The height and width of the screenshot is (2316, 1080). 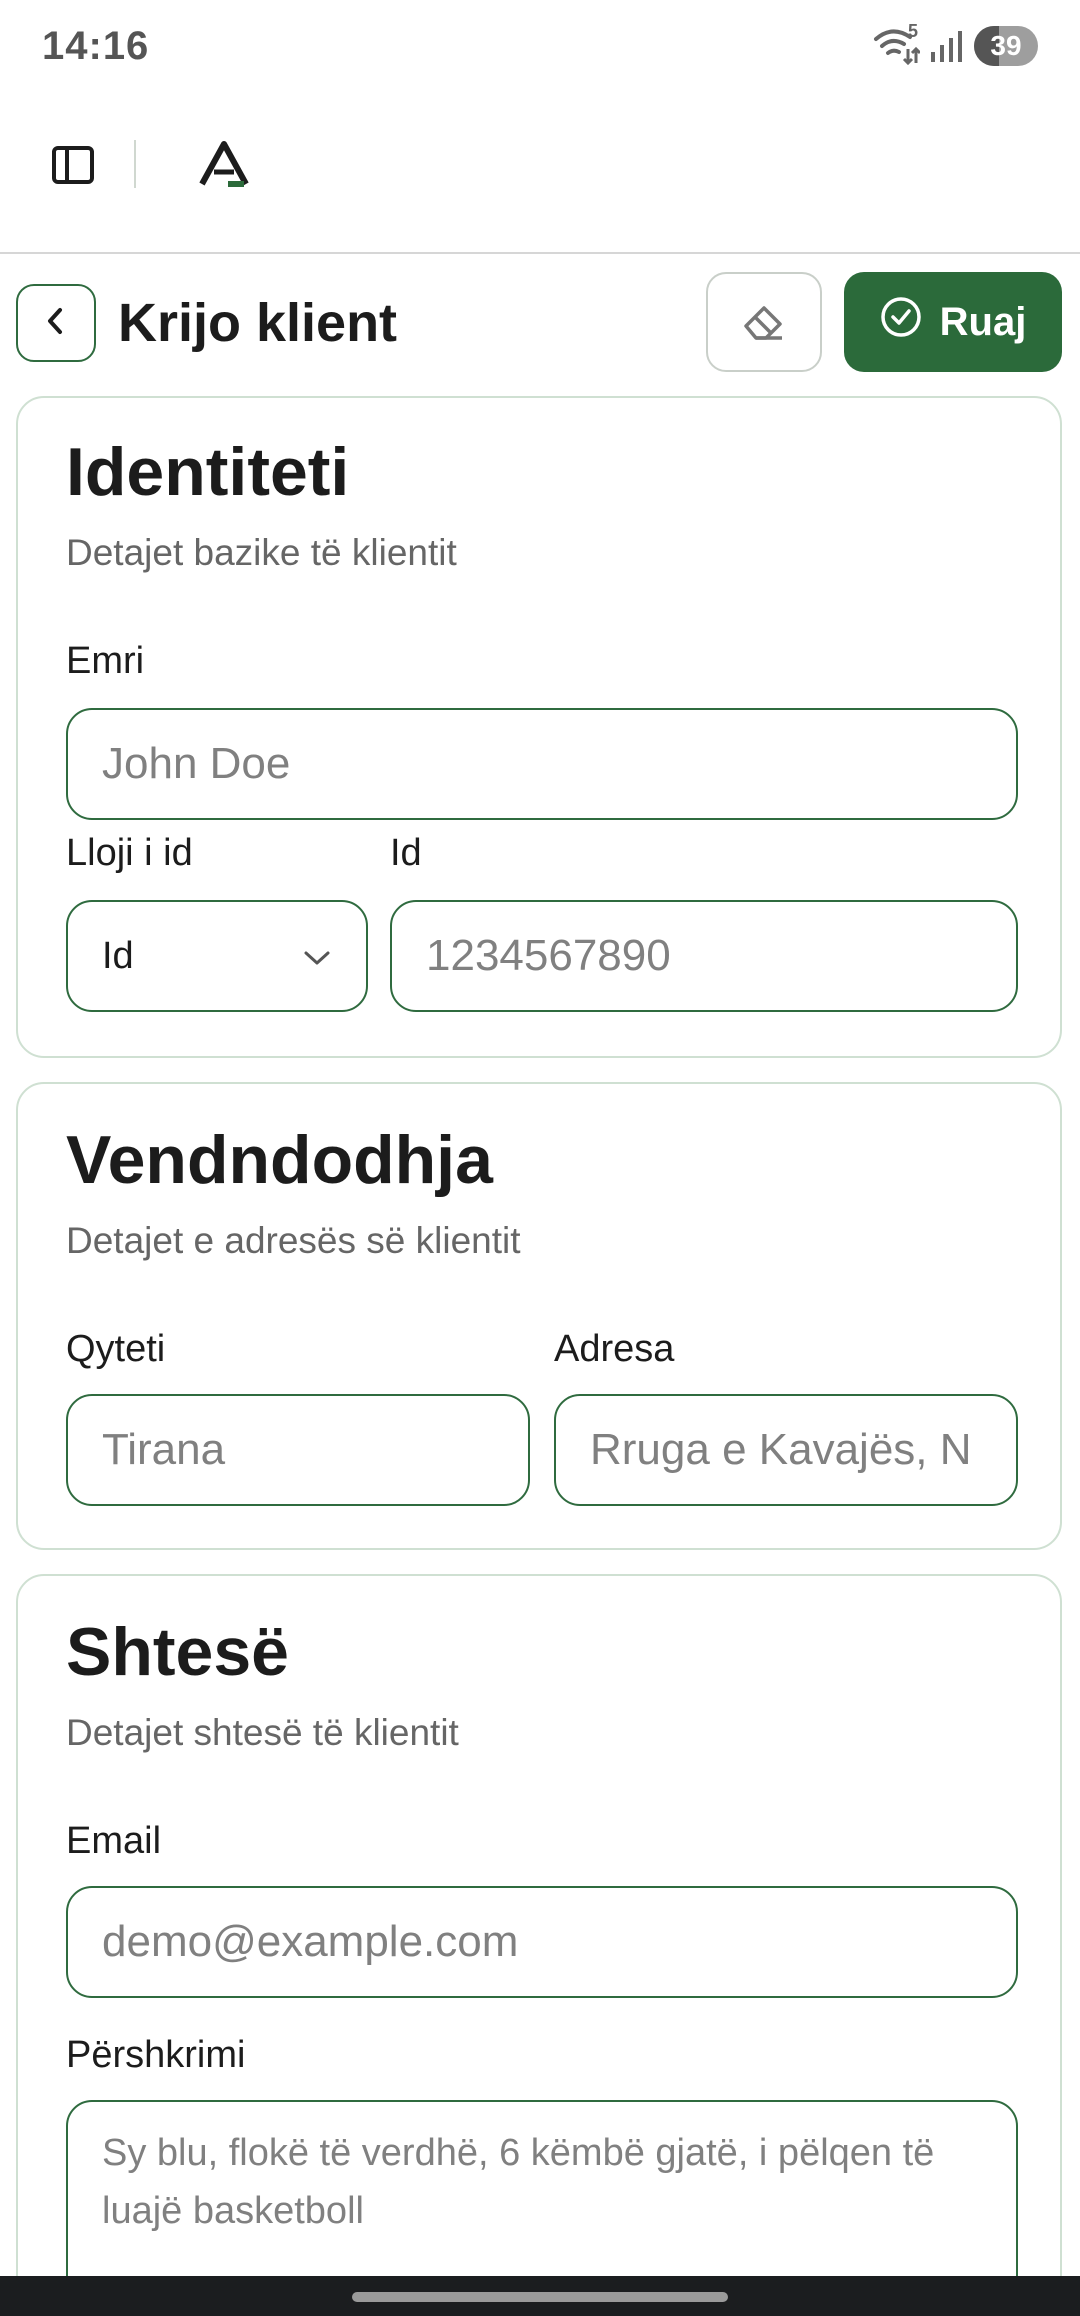 What do you see at coordinates (896, 43) in the screenshot?
I see `wifi-icon: 5` at bounding box center [896, 43].